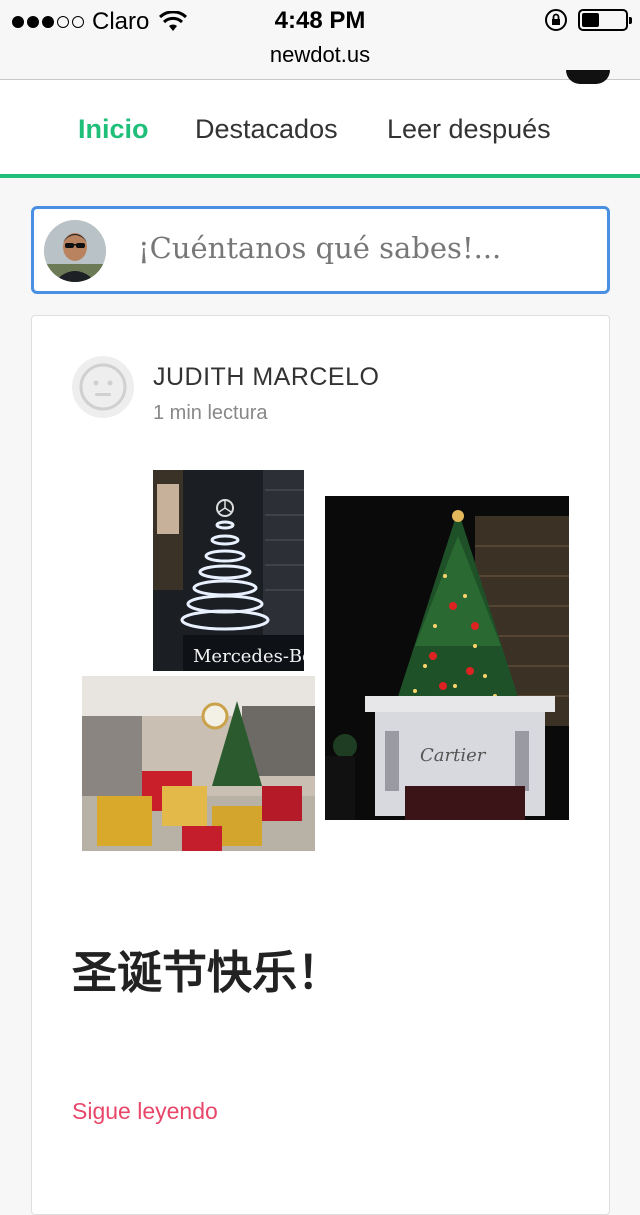 The image size is (640, 1215). What do you see at coordinates (320, 20) in the screenshot?
I see `status-bar: Claro 4:48 PM` at bounding box center [320, 20].